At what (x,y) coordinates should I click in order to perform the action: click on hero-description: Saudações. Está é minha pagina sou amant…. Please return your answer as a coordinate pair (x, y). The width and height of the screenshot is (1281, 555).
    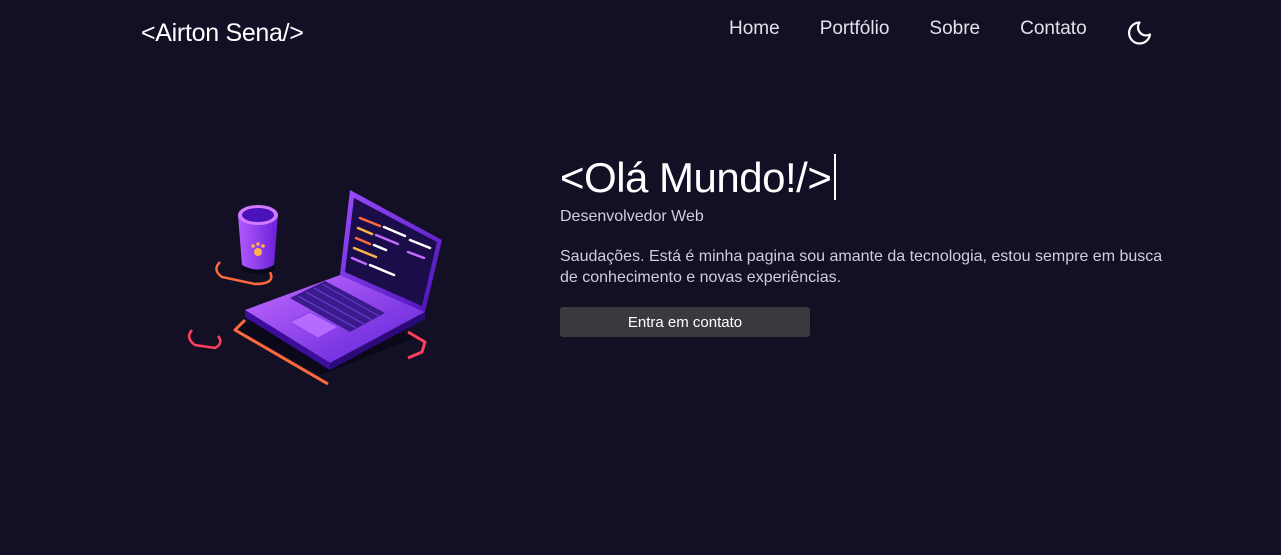
    Looking at the image, I should click on (861, 267).